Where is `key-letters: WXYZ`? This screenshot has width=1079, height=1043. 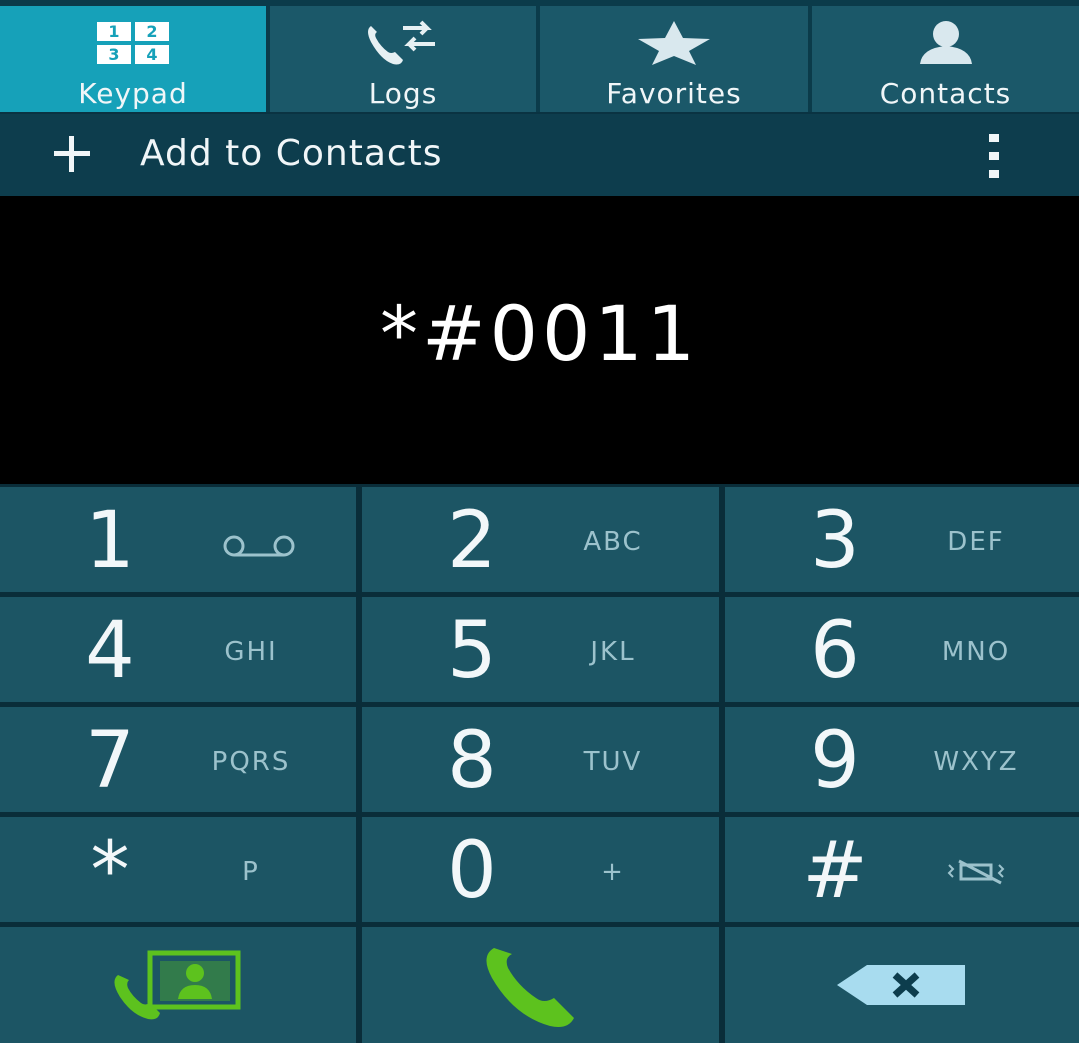
key-letters: WXYZ is located at coordinates (976, 762).